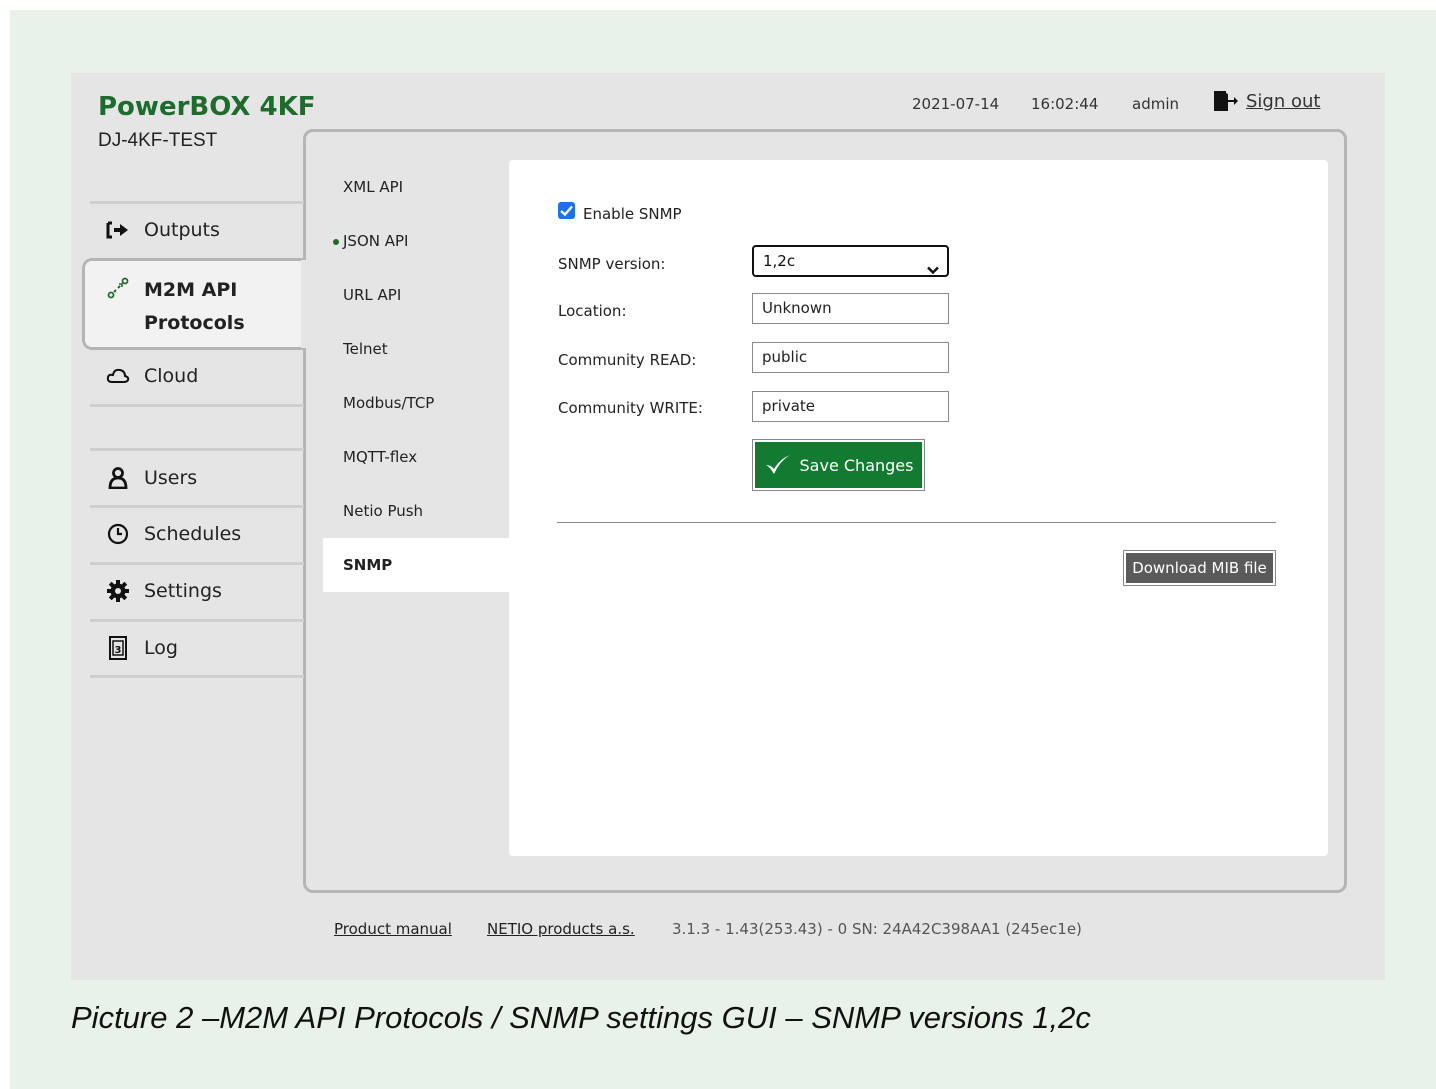 This screenshot has width=1436, height=1089. What do you see at coordinates (916, 522) in the screenshot?
I see `section-divider` at bounding box center [916, 522].